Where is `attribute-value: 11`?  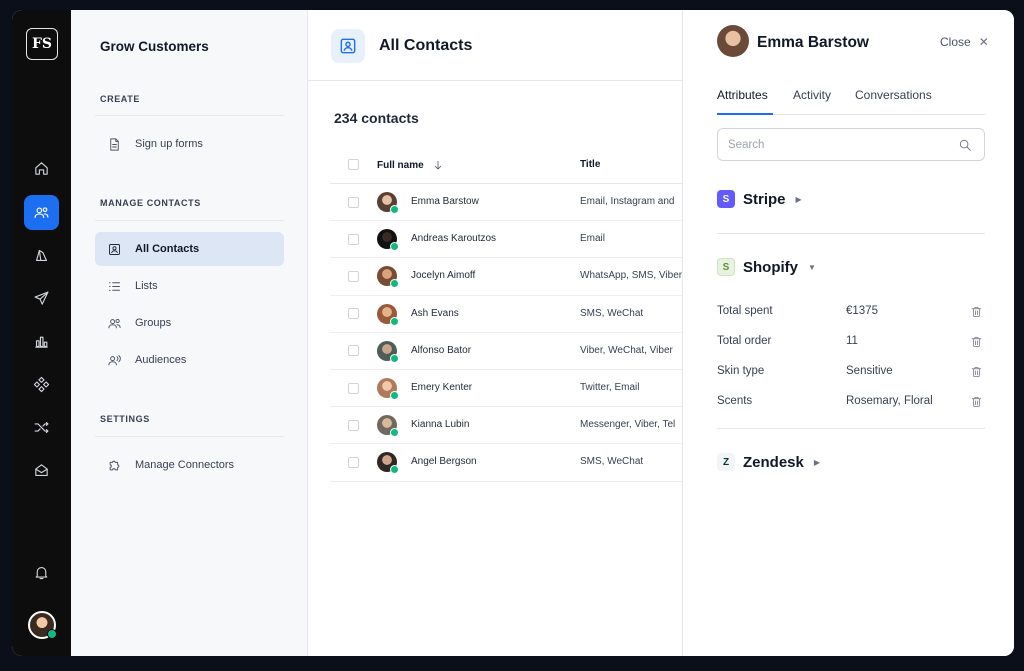 attribute-value: 11 is located at coordinates (852, 341).